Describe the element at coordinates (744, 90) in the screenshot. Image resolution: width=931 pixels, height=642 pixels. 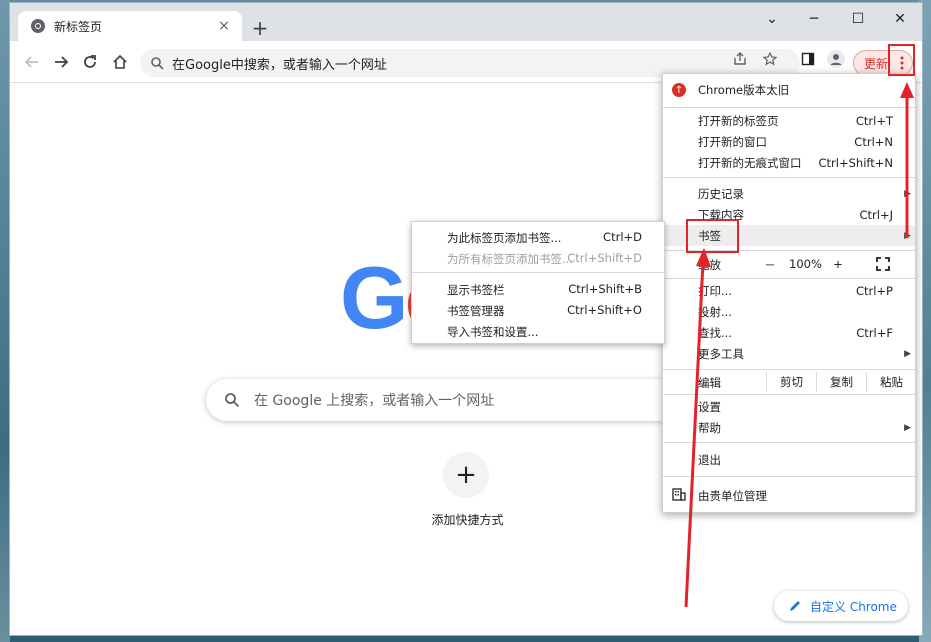
I see `menu-item-label: Chrome版本太旧` at that location.